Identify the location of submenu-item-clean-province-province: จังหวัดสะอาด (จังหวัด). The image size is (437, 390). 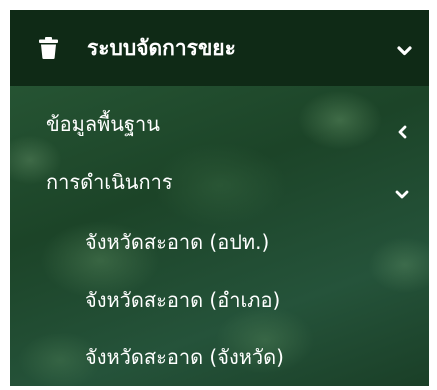
(184, 357).